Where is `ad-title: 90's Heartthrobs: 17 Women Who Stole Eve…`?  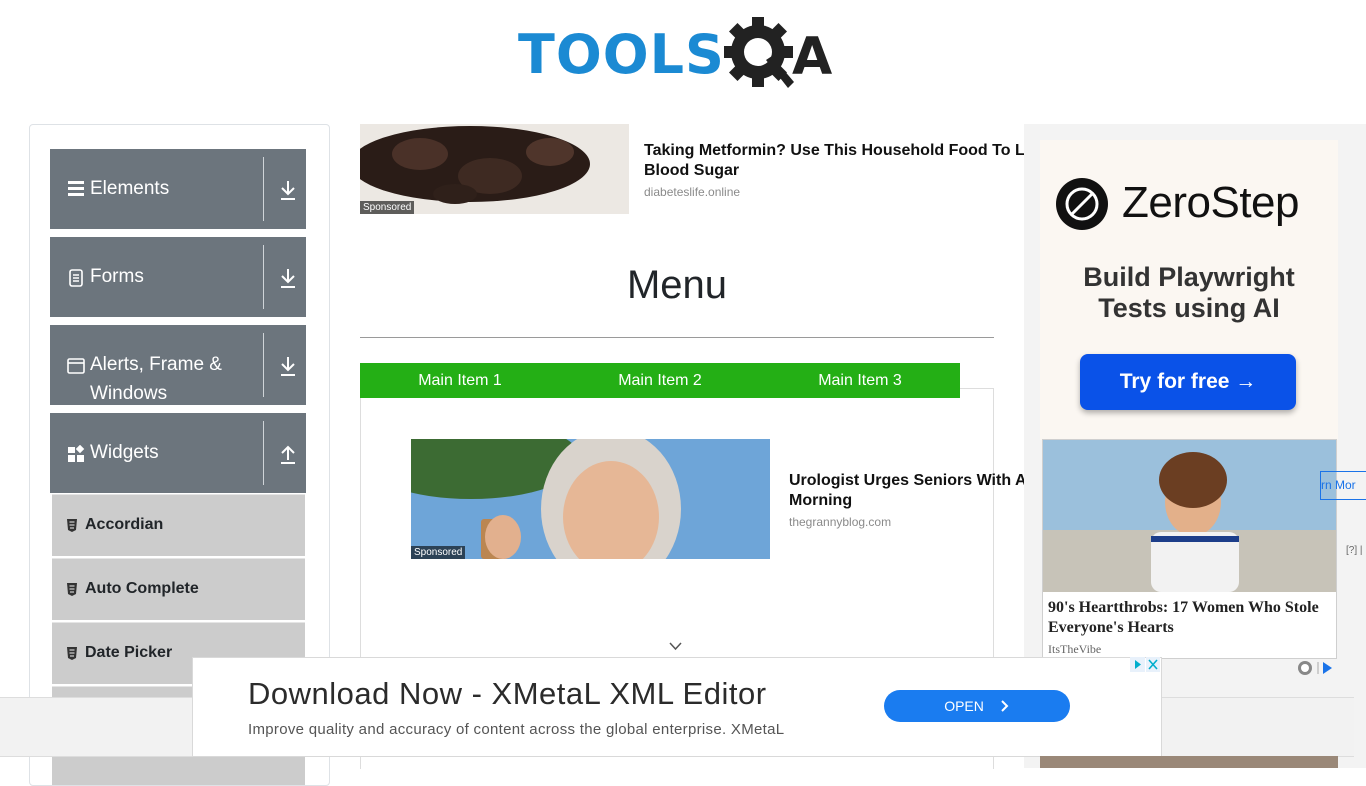 ad-title: 90's Heartthrobs: 17 Women Who Stole Eve… is located at coordinates (1183, 617).